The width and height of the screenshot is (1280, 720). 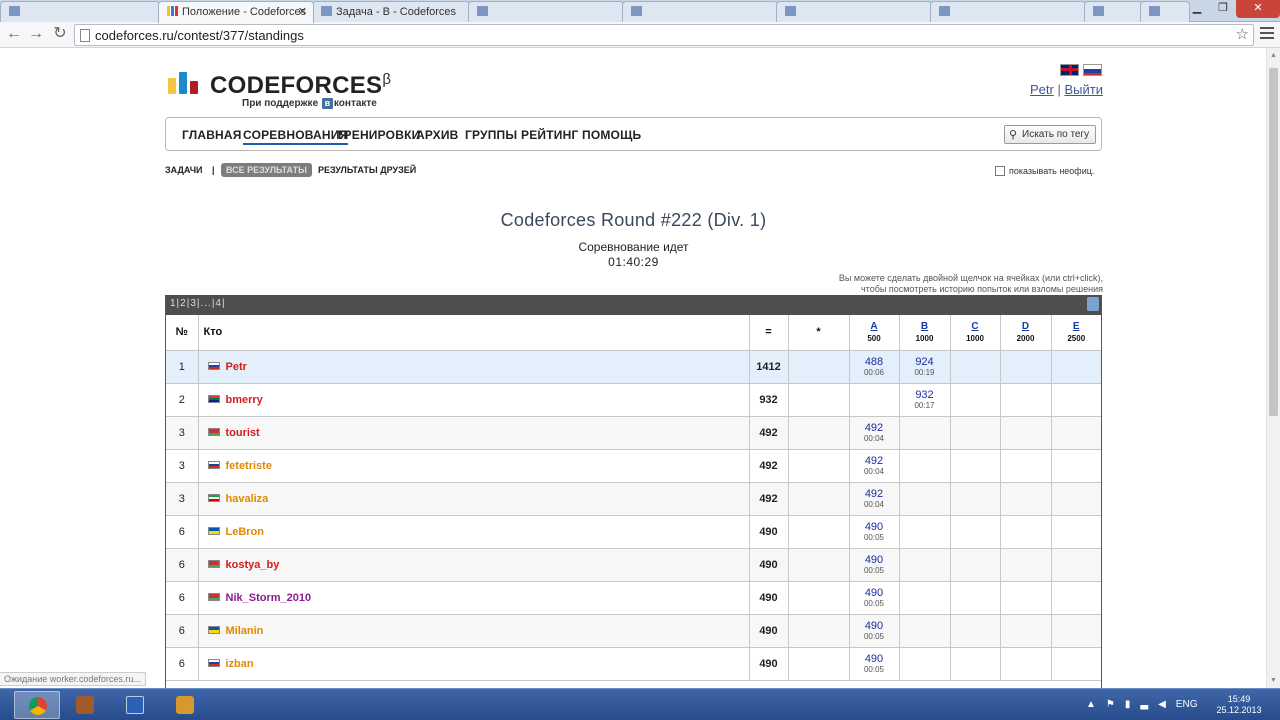 I want to click on volume-icon: ◀, so click(x=1162, y=704).